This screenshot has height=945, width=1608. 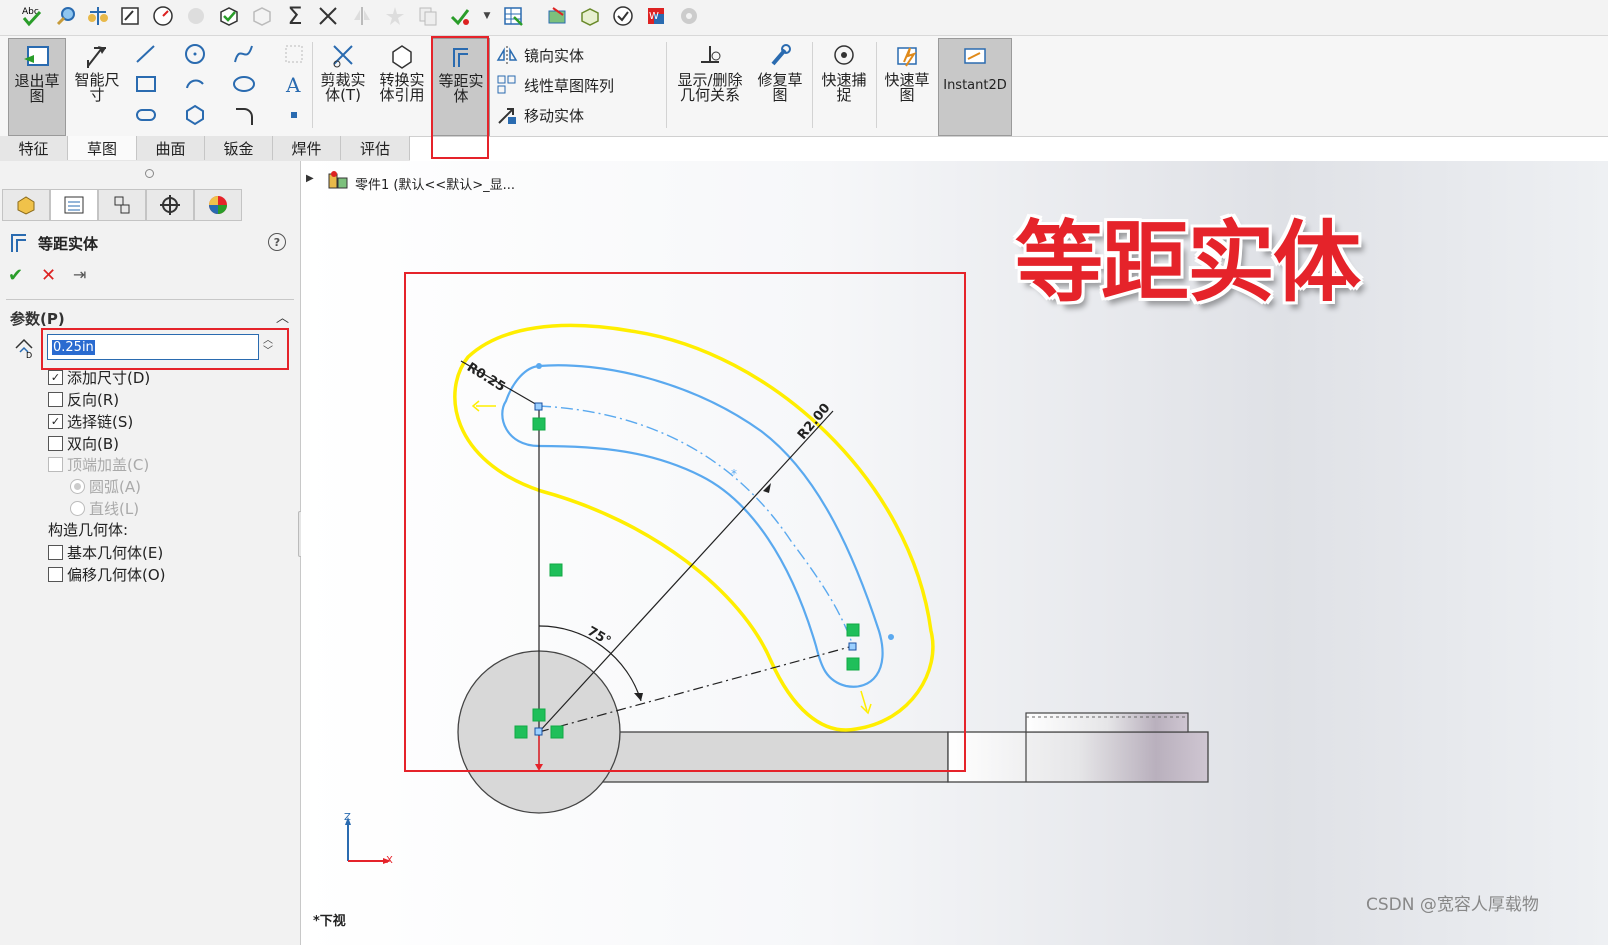 I want to click on base-geometry-checkbox: 基本几何体(E), so click(x=105, y=552).